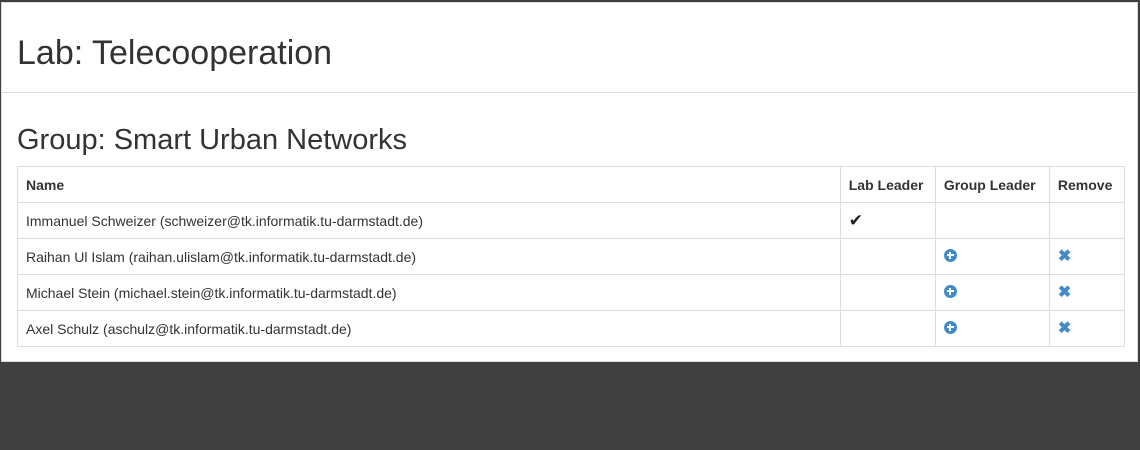  Describe the element at coordinates (992, 184) in the screenshot. I see `header-group-leader: Group Leader` at that location.